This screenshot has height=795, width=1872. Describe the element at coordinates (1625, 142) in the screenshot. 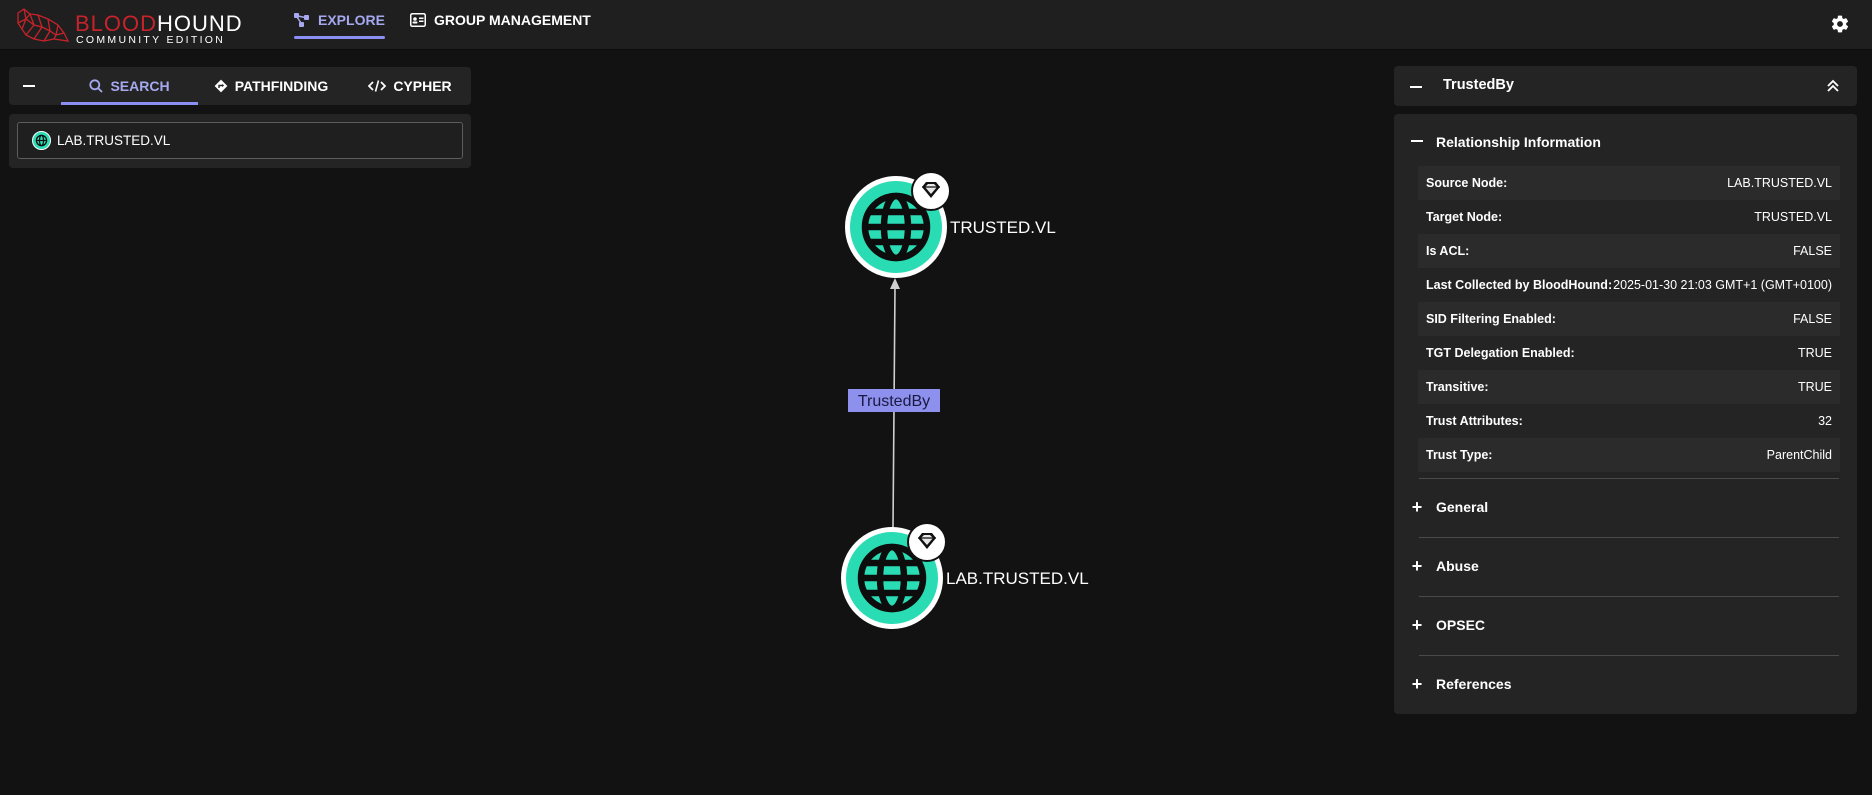

I see `section-relationship-information: Relationship Information` at that location.